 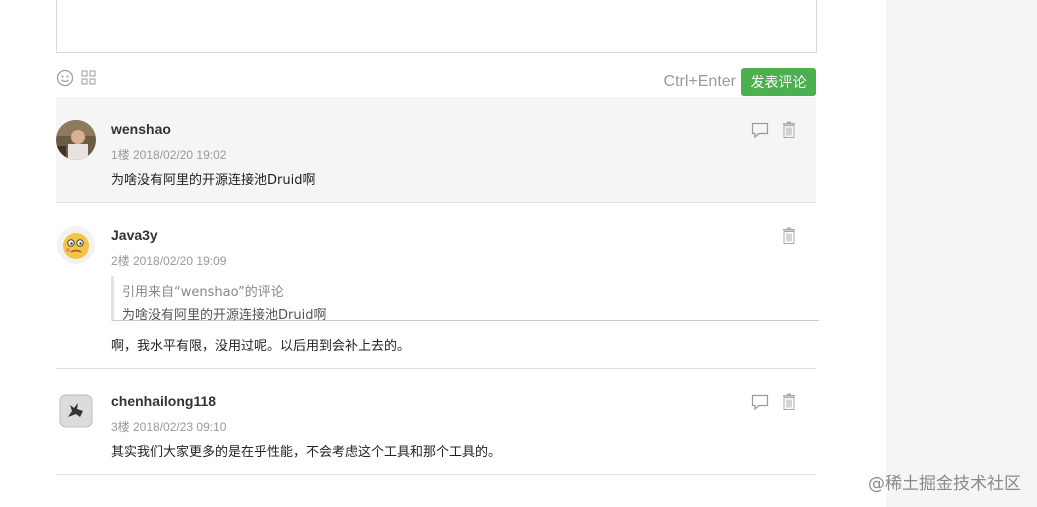 What do you see at coordinates (436, 81) in the screenshot?
I see `comment-toolbar: Ctrl+Enter 发表评论` at bounding box center [436, 81].